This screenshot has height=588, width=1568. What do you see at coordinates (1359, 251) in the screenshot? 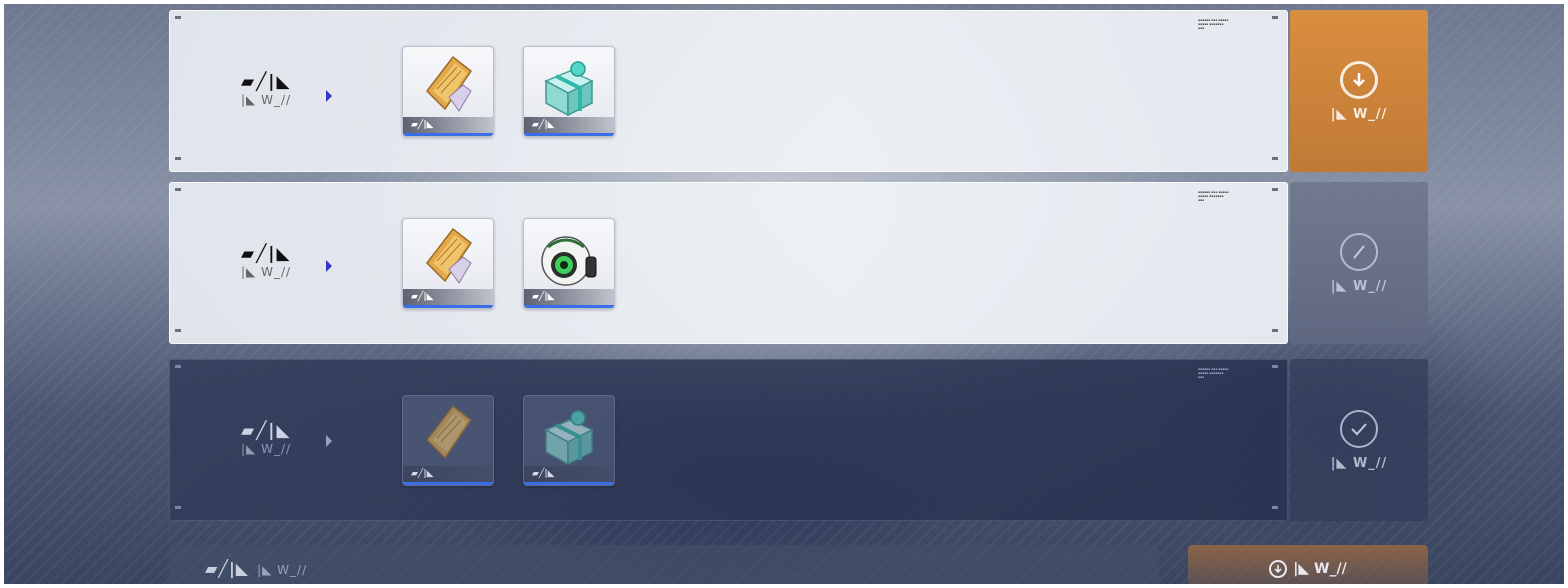
I see `forbidden-circle-icon` at bounding box center [1359, 251].